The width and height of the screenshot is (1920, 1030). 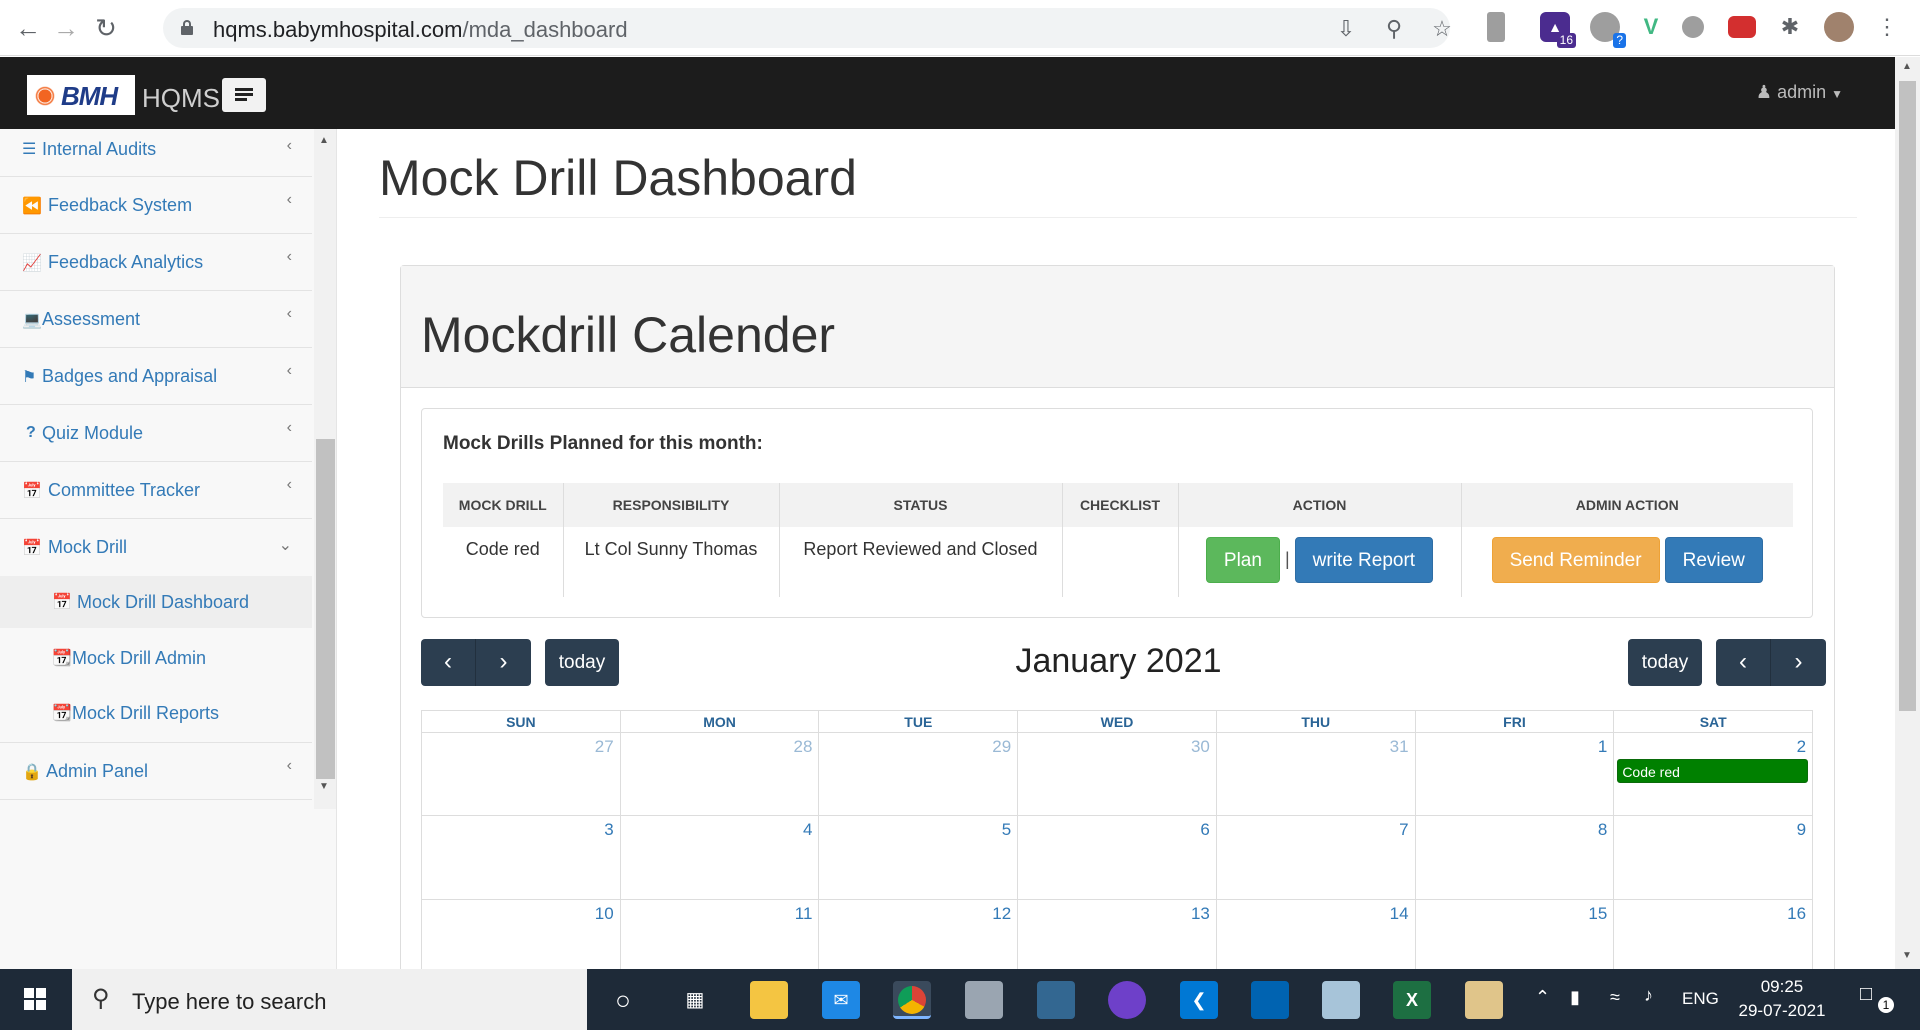 I want to click on calendar-day: 11, so click(x=720, y=934).